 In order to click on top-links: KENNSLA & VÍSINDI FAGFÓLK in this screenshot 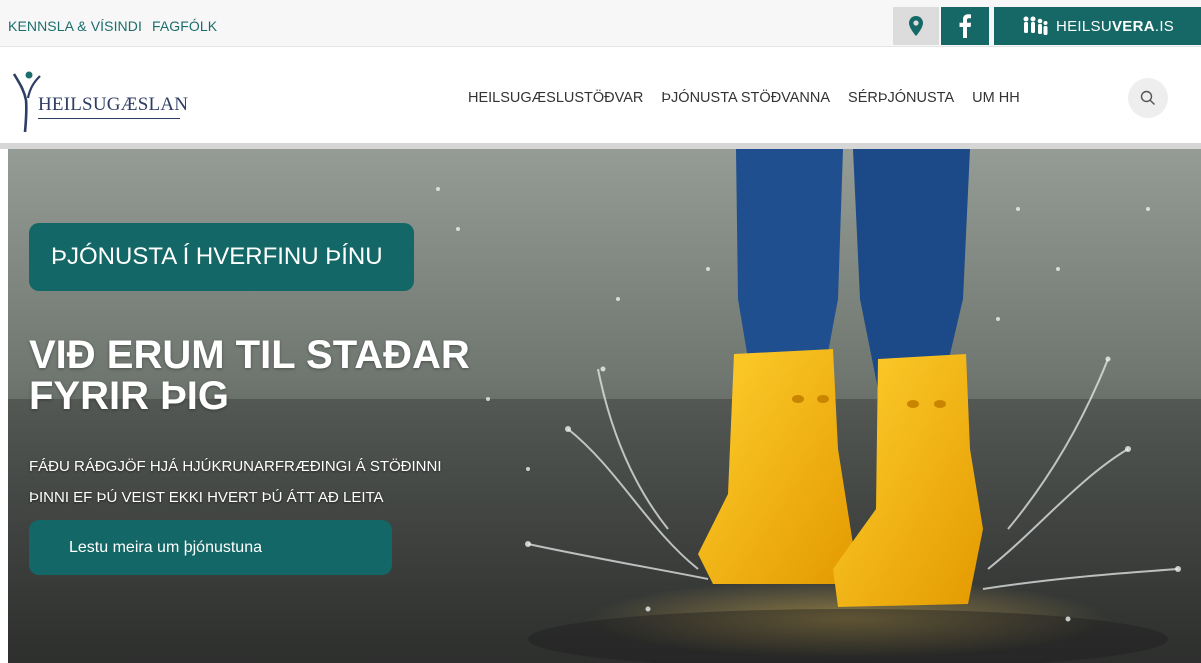, I will do `click(115, 26)`.